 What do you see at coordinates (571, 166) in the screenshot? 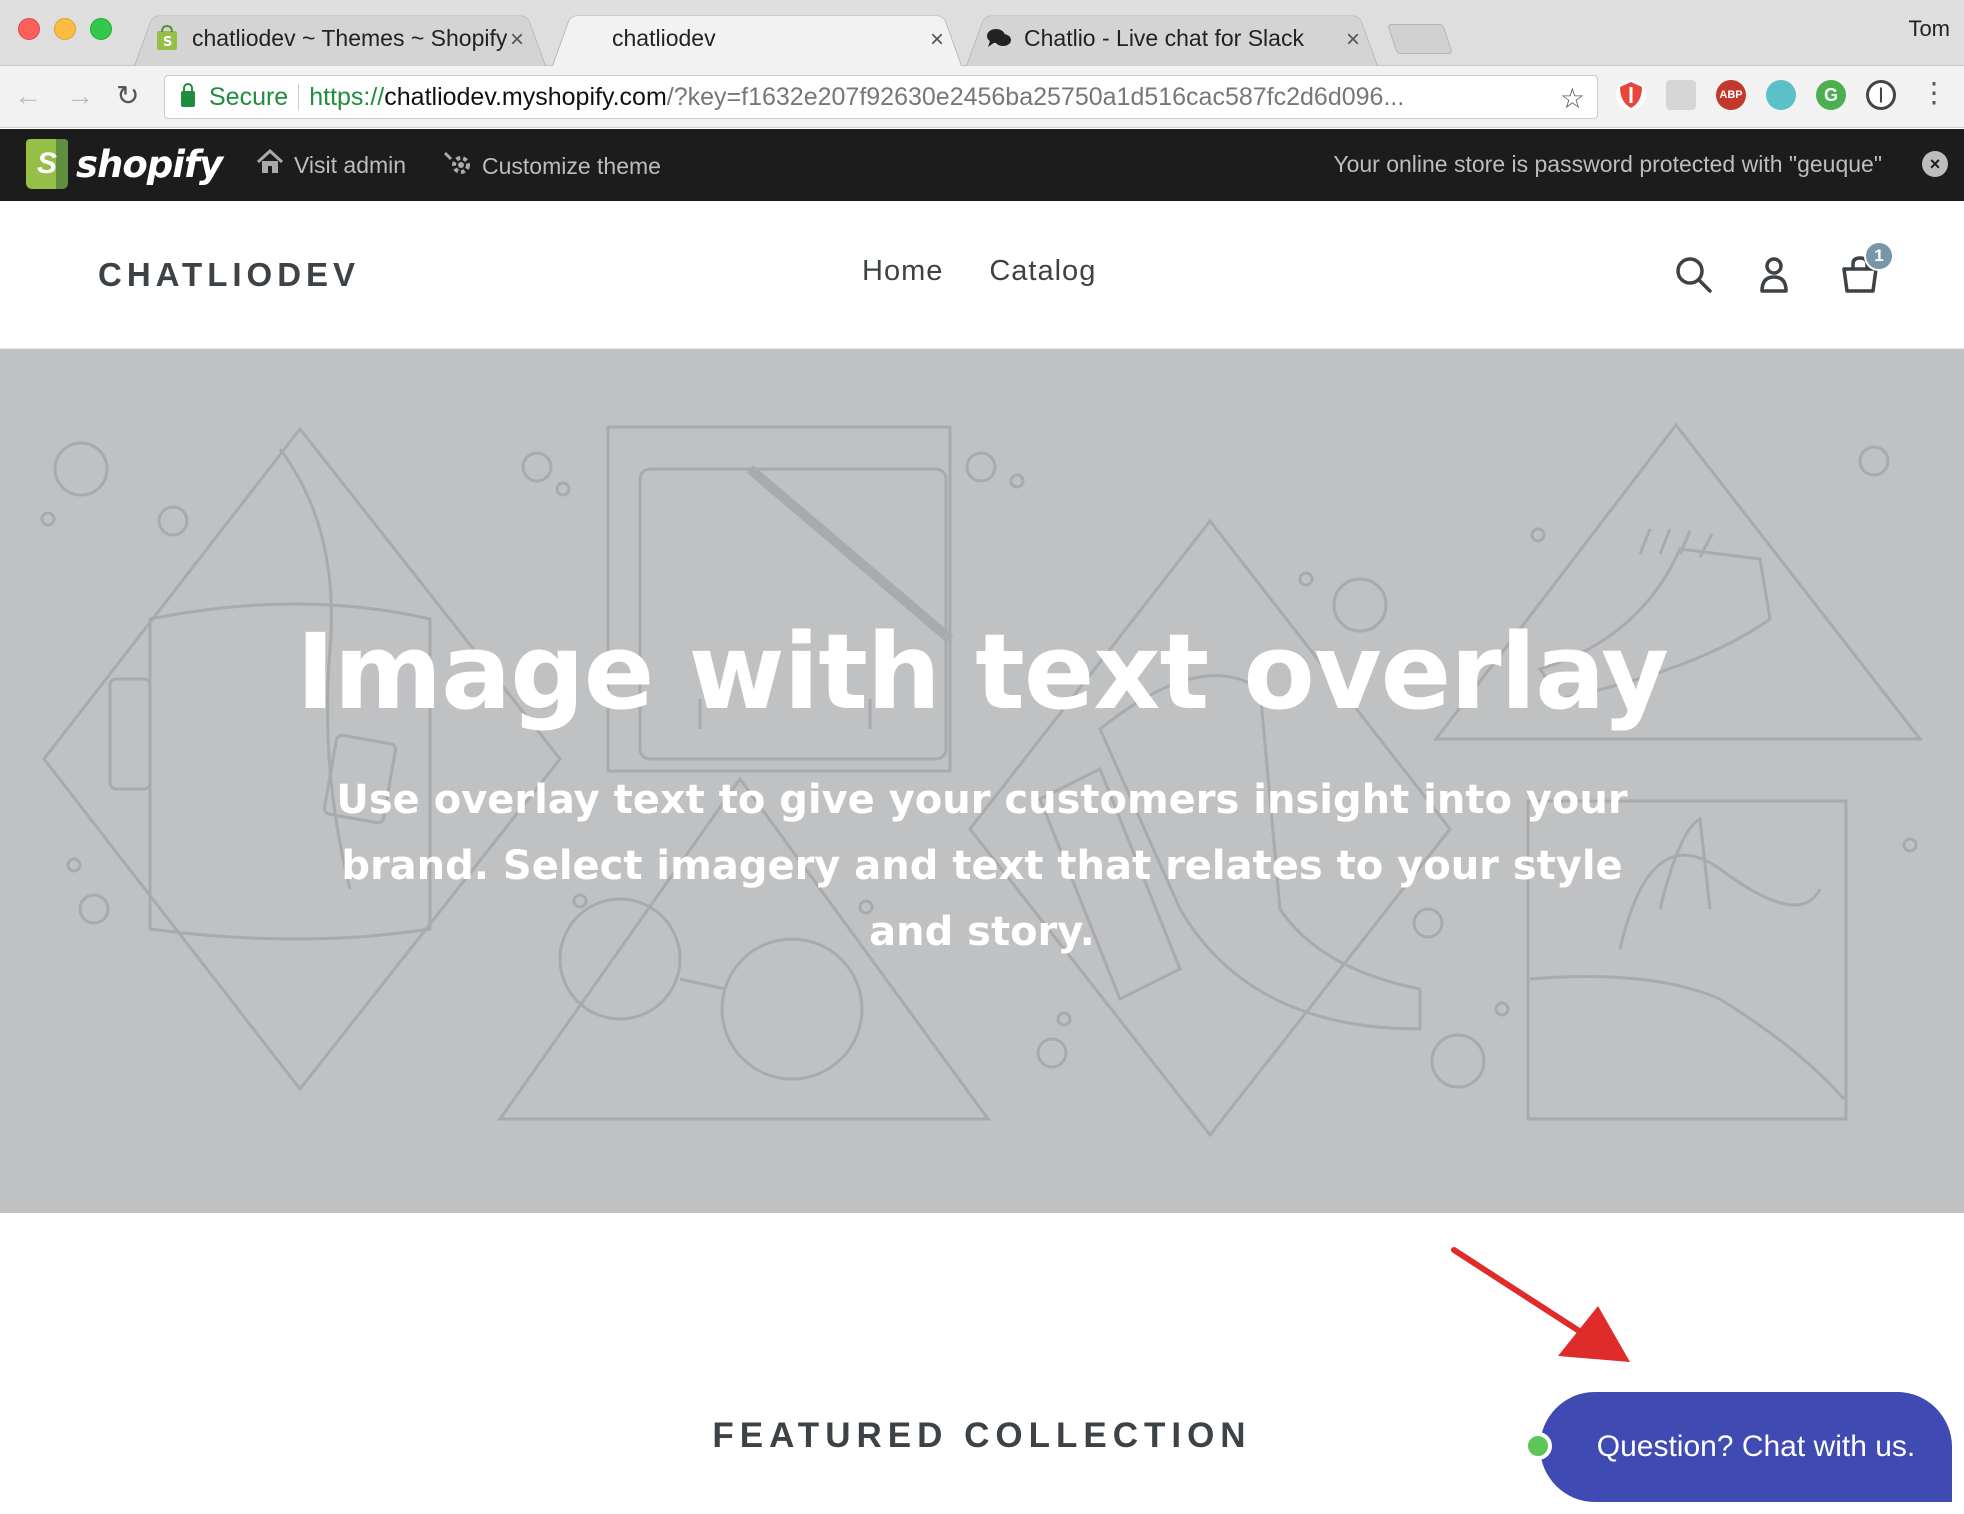
I see `customize-theme-label: Customize theme` at bounding box center [571, 166].